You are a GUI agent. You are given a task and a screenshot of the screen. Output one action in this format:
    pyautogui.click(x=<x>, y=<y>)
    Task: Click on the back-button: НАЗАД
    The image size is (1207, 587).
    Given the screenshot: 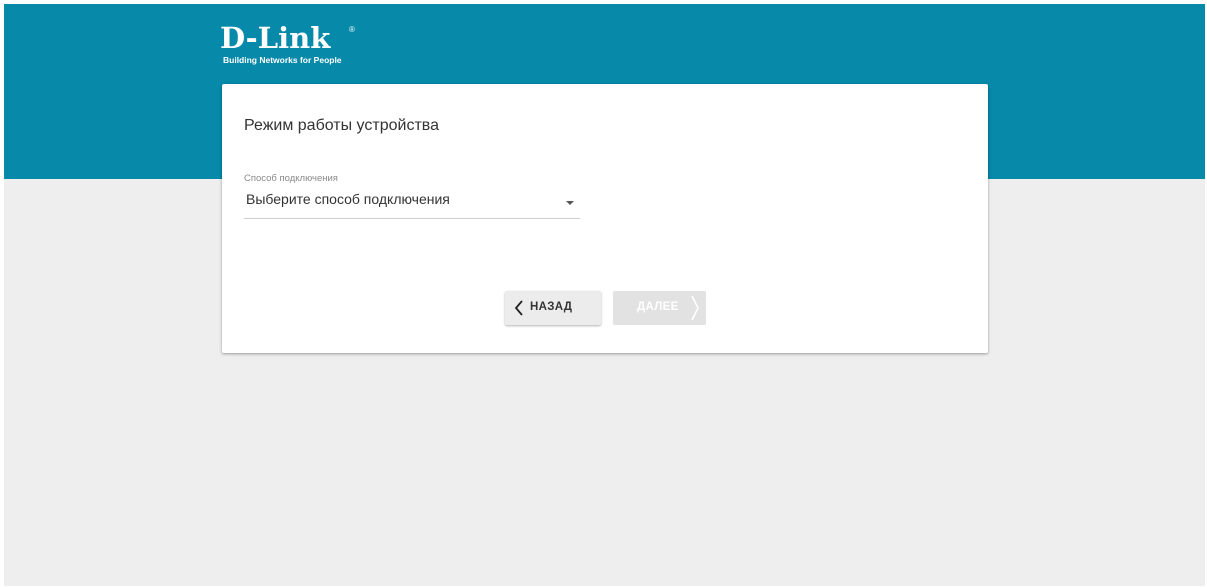 What is the action you would take?
    pyautogui.click(x=553, y=308)
    